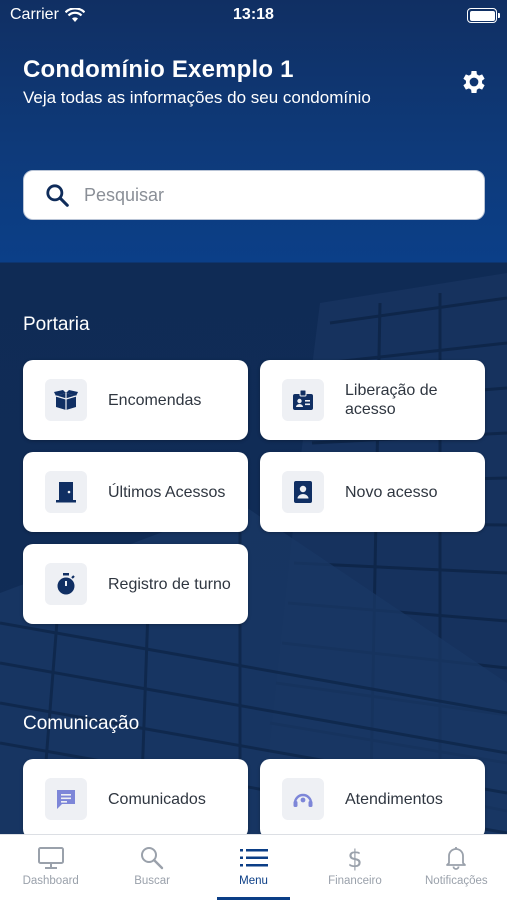  I want to click on tab-notificacoes: Notificações, so click(456, 867).